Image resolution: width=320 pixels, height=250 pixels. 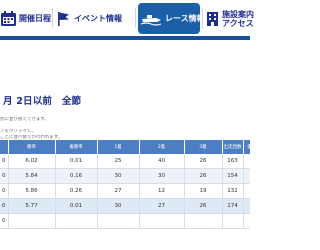 I want to click on table-row: 0 5.86 0.26 27 12 19 132, so click(x=125, y=191).